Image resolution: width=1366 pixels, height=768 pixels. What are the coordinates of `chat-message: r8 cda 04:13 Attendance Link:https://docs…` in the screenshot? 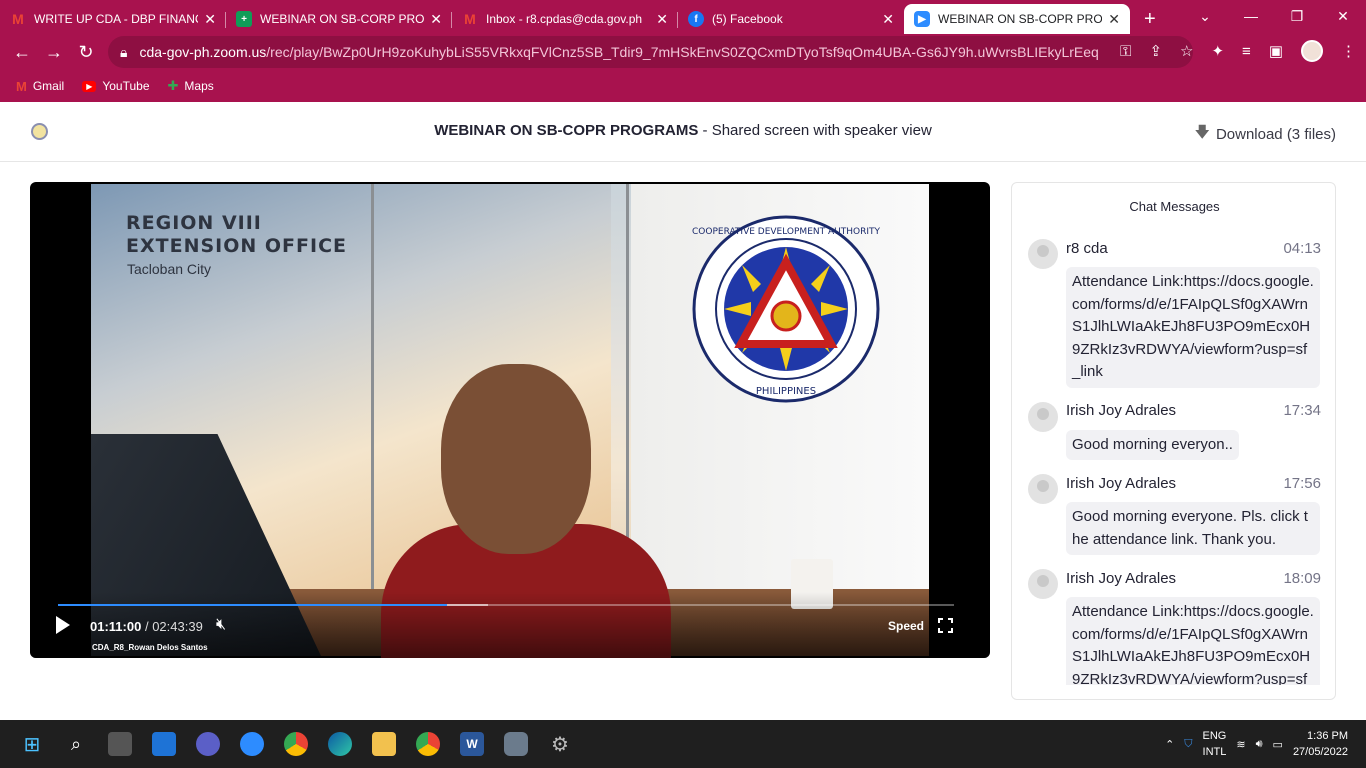 It's located at (1173, 311).